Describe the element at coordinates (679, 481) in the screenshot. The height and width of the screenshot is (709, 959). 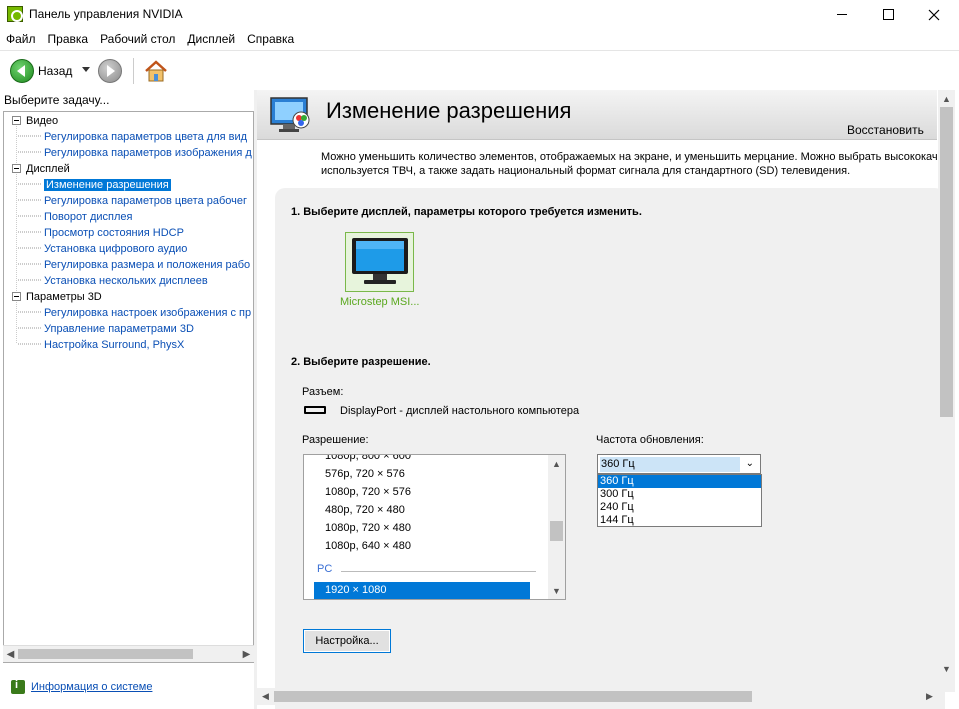
I see `refresh-option: 360 Гц` at that location.